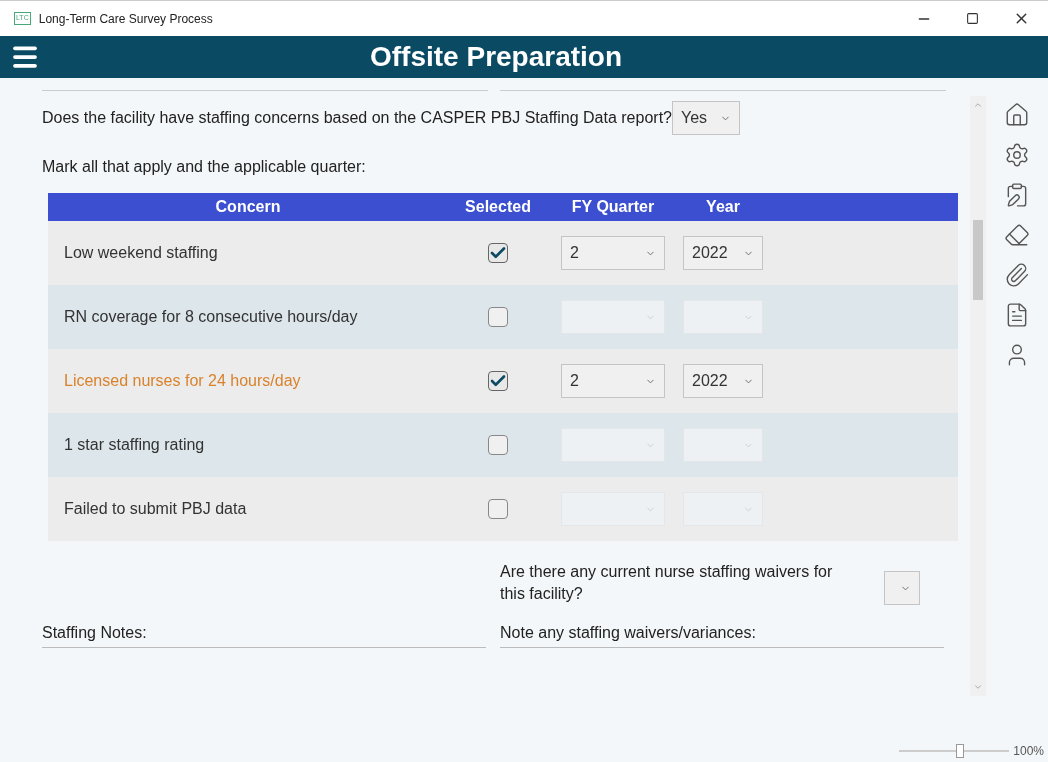 The width and height of the screenshot is (1048, 762). Describe the element at coordinates (357, 118) in the screenshot. I see `staffing-question: Does the facility have staffing concerns based on the CASPER PBJ Staffing Data report?` at that location.